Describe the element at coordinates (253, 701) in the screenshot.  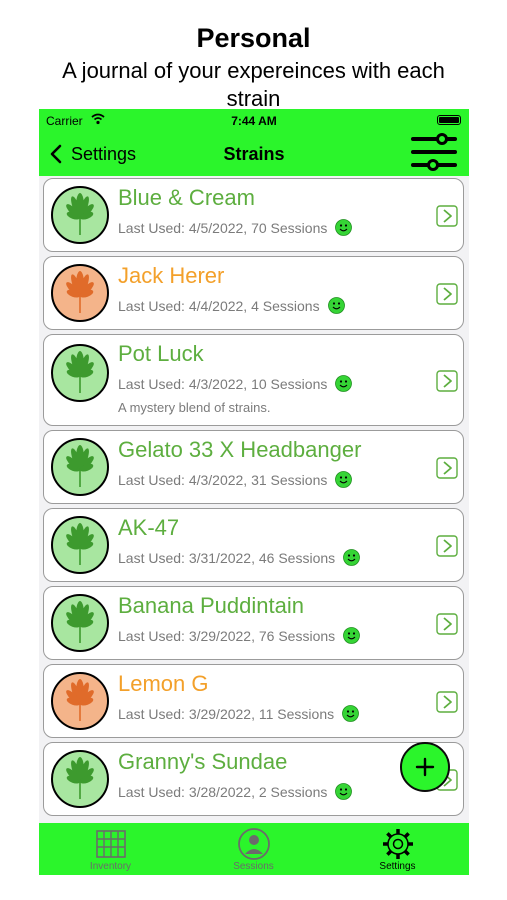
I see `strain-row: Lemon G Last Used: 3/29/2022, 11 Sessions` at that location.